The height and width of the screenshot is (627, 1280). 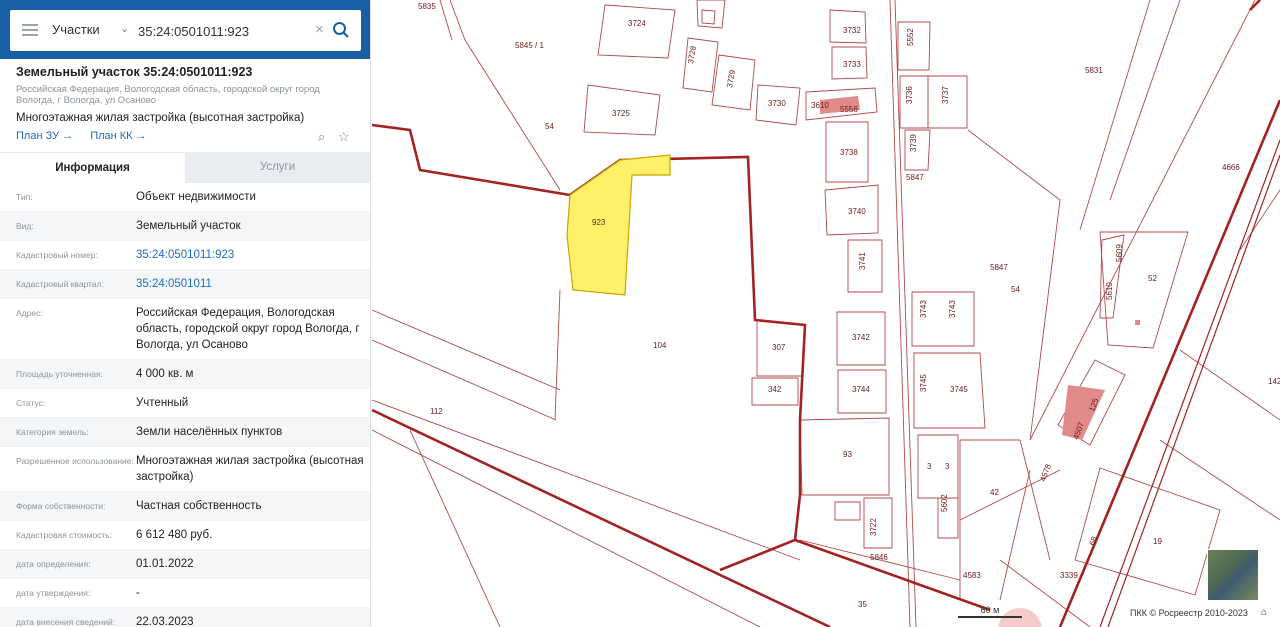 What do you see at coordinates (138, 593) in the screenshot?
I see `info-value: -` at bounding box center [138, 593].